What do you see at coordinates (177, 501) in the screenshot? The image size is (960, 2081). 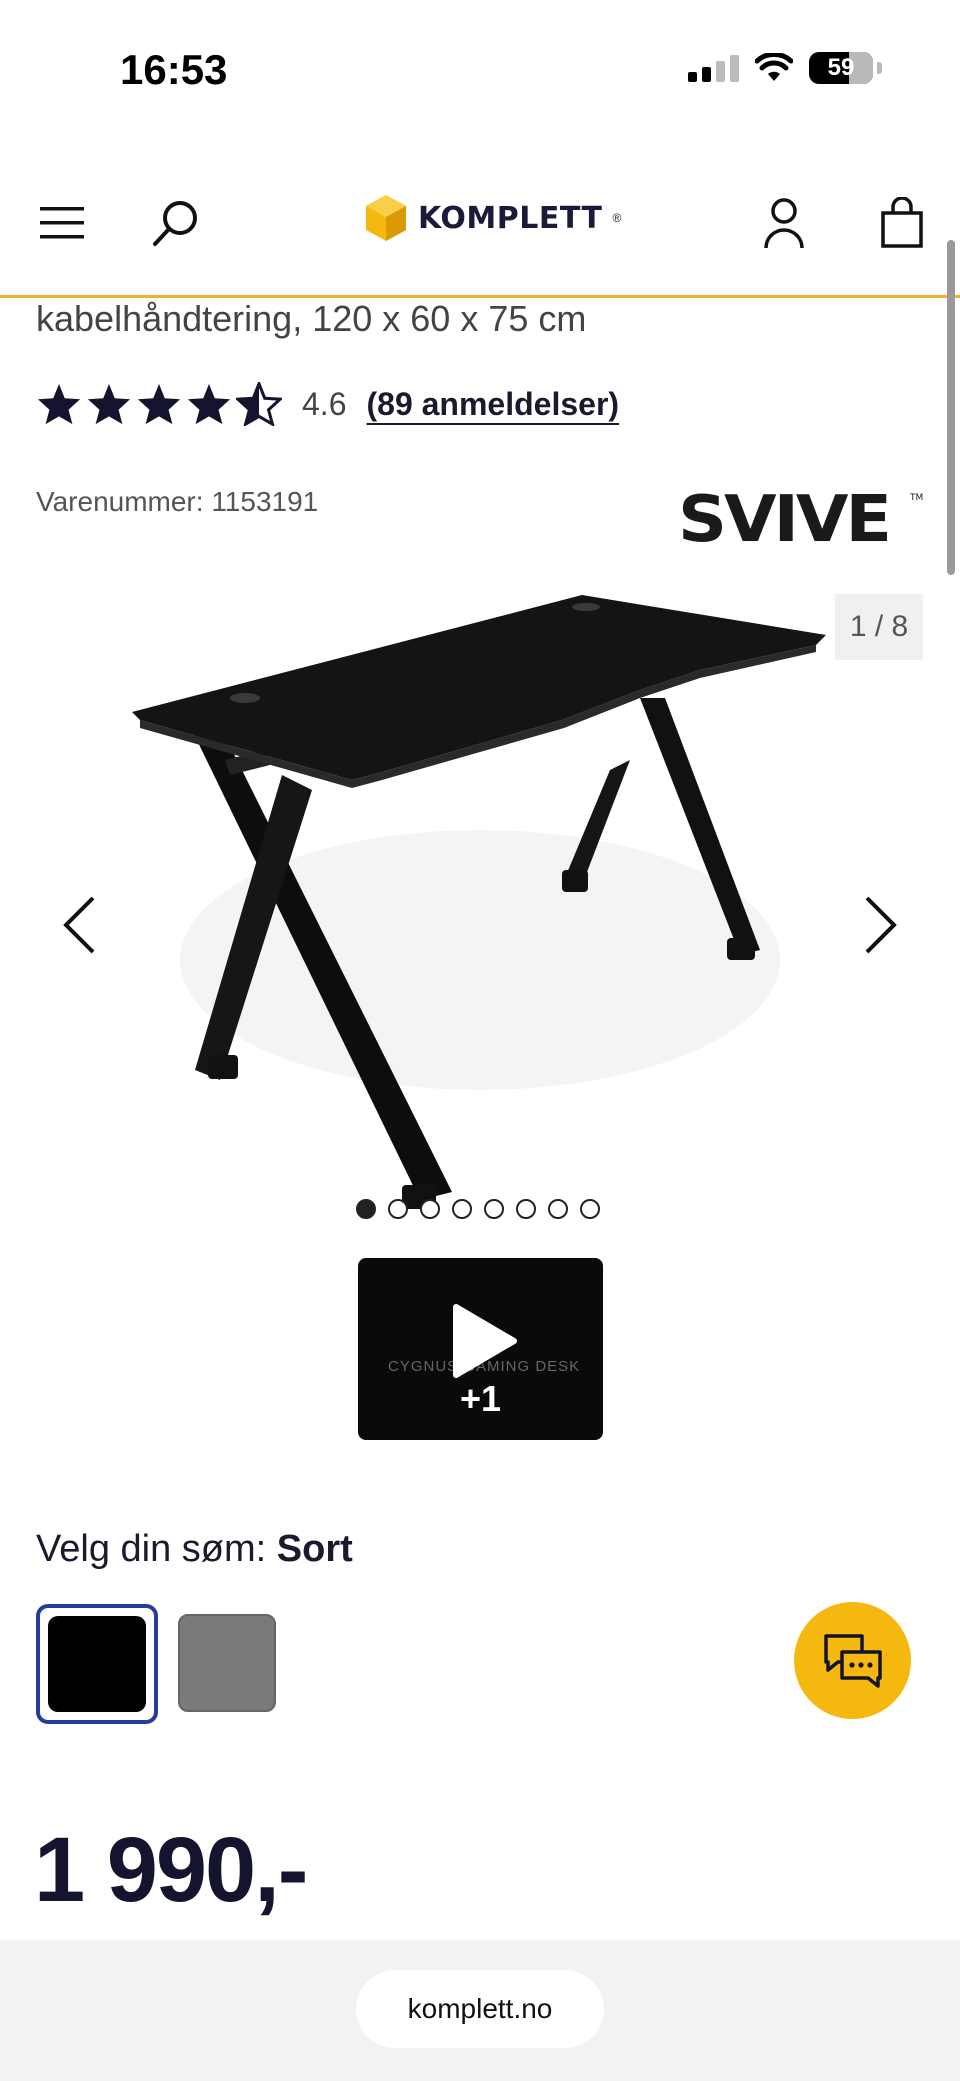 I see `sku-number: Varenummer: 1153191` at bounding box center [177, 501].